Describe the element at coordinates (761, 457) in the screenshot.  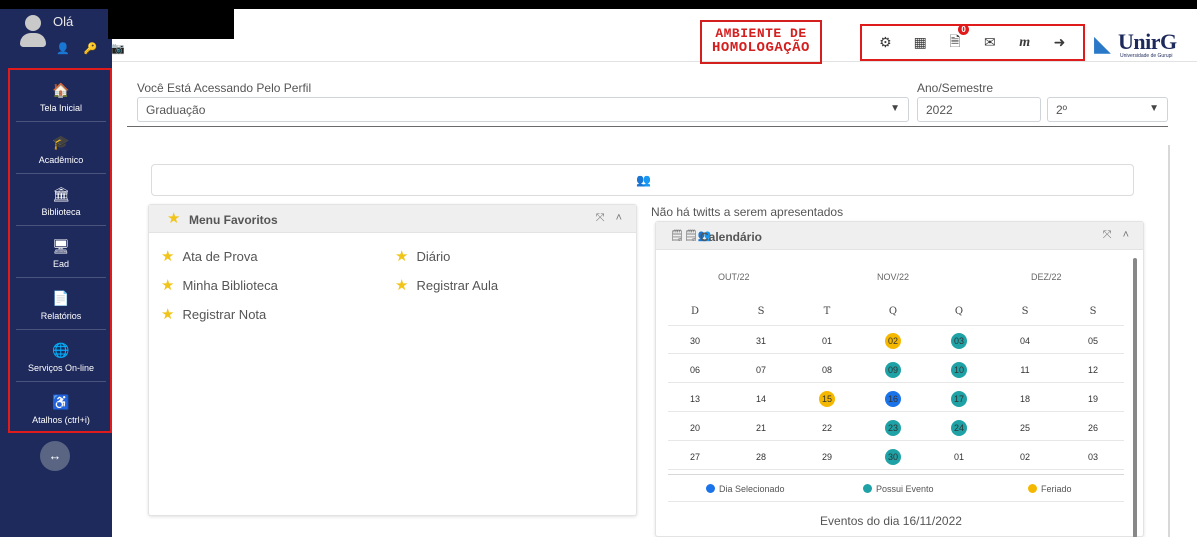
I see `calendar-day: 28` at that location.